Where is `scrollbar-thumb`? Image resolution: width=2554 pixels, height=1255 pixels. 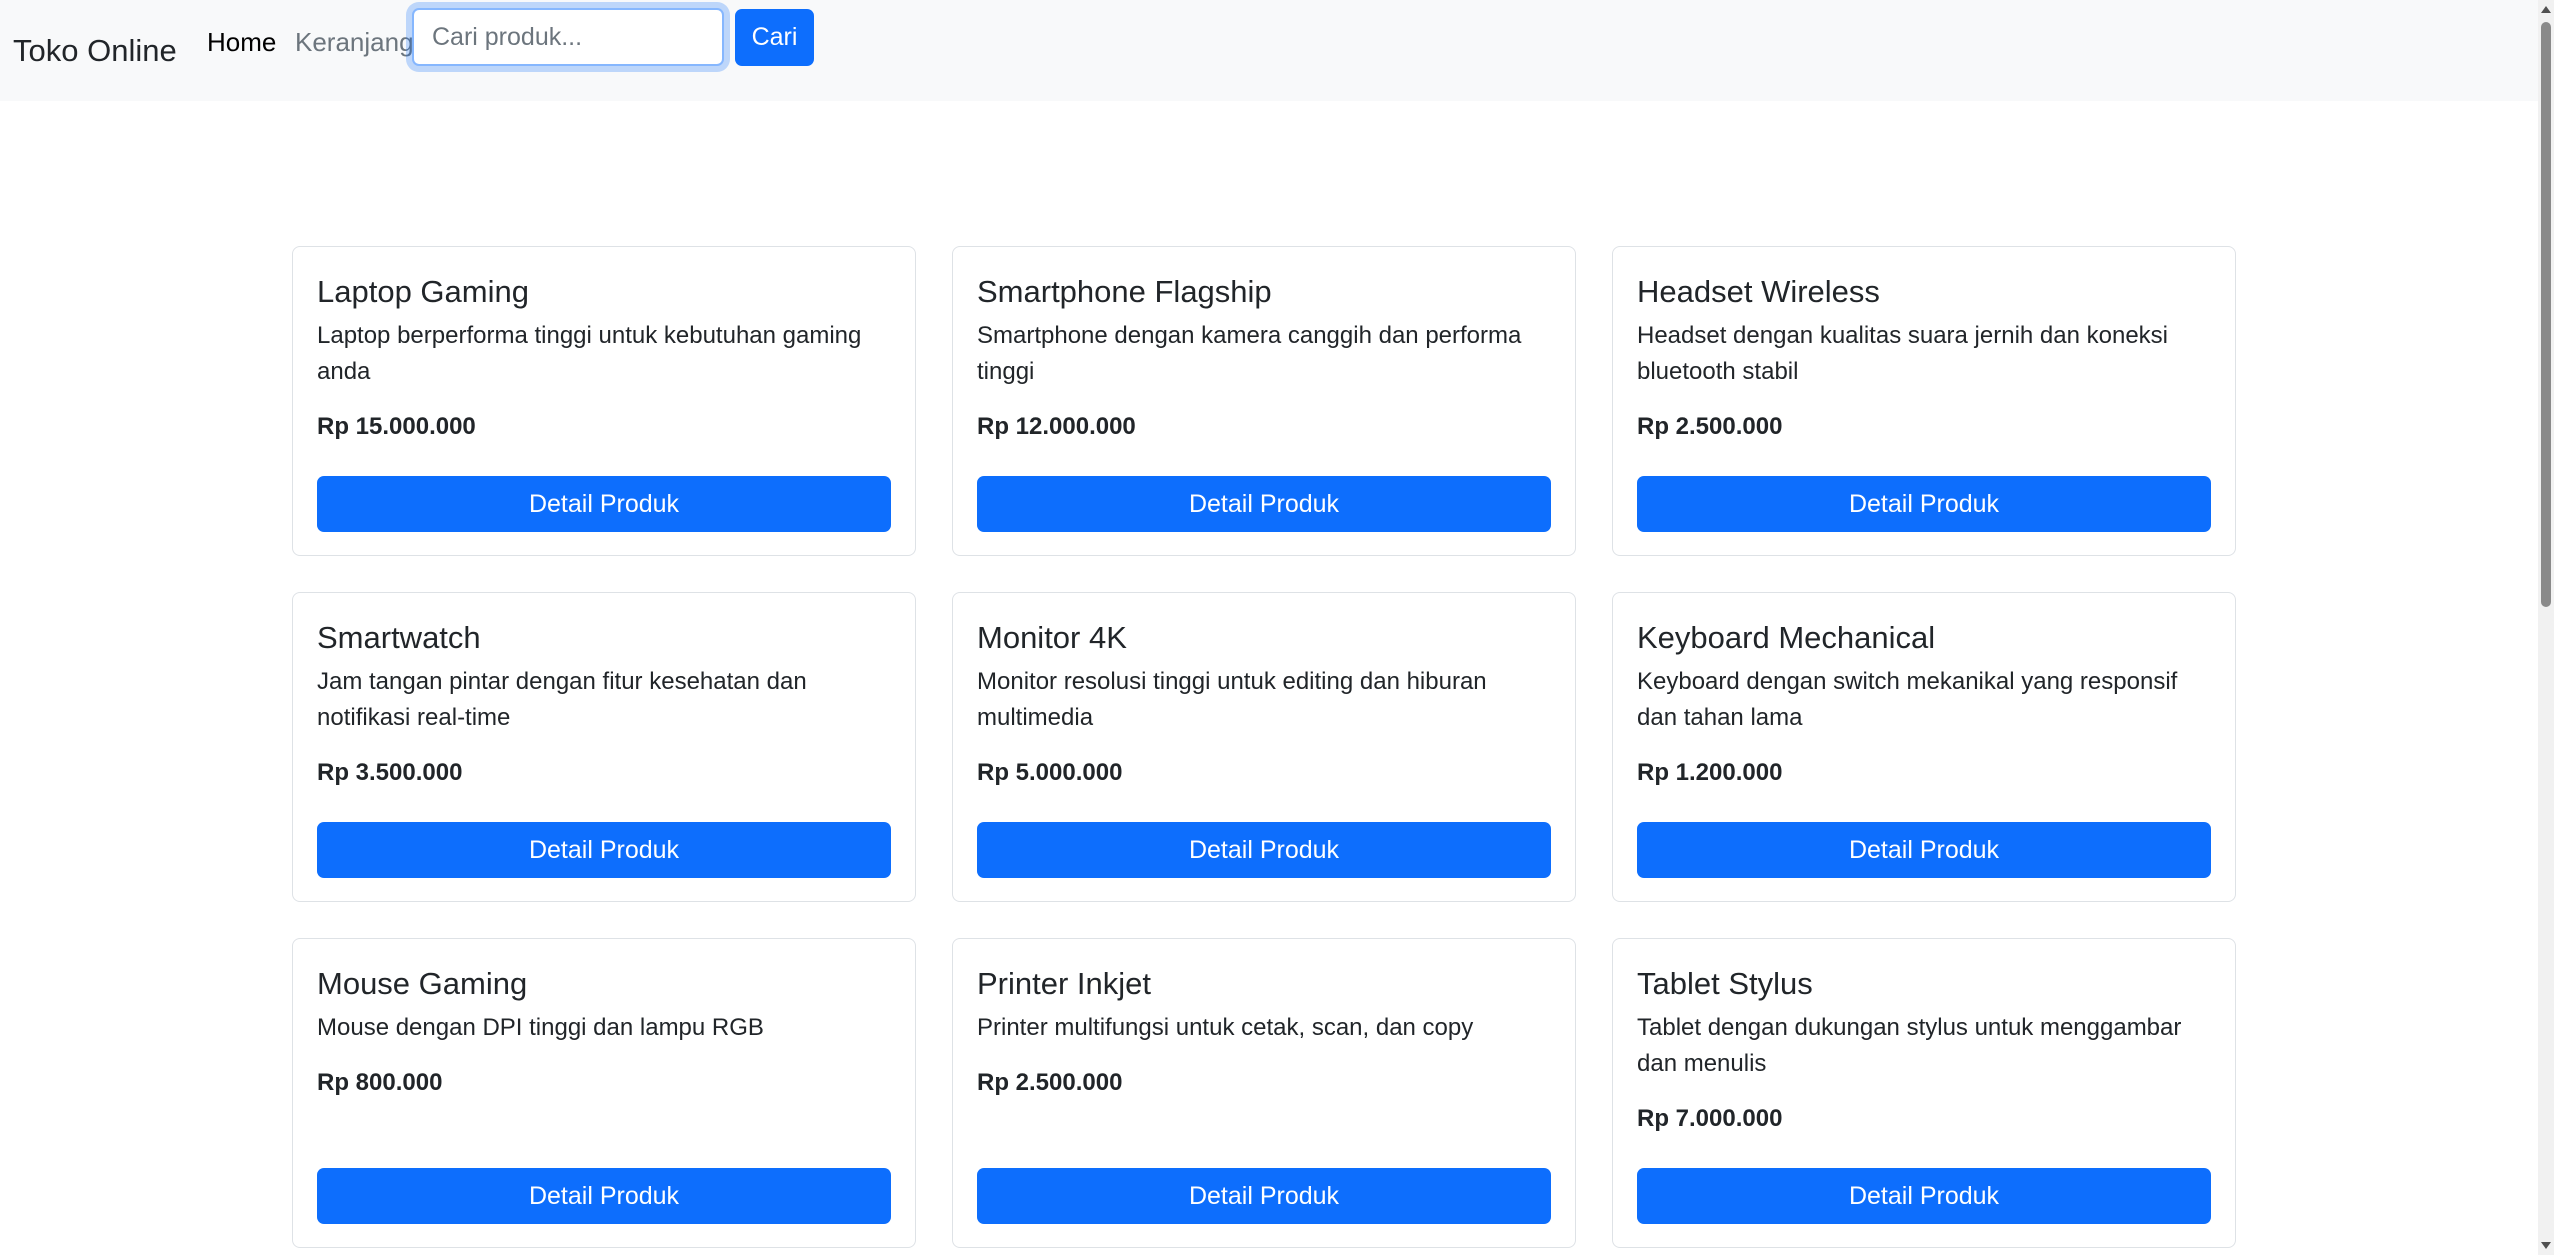
scrollbar-thumb is located at coordinates (2546, 314).